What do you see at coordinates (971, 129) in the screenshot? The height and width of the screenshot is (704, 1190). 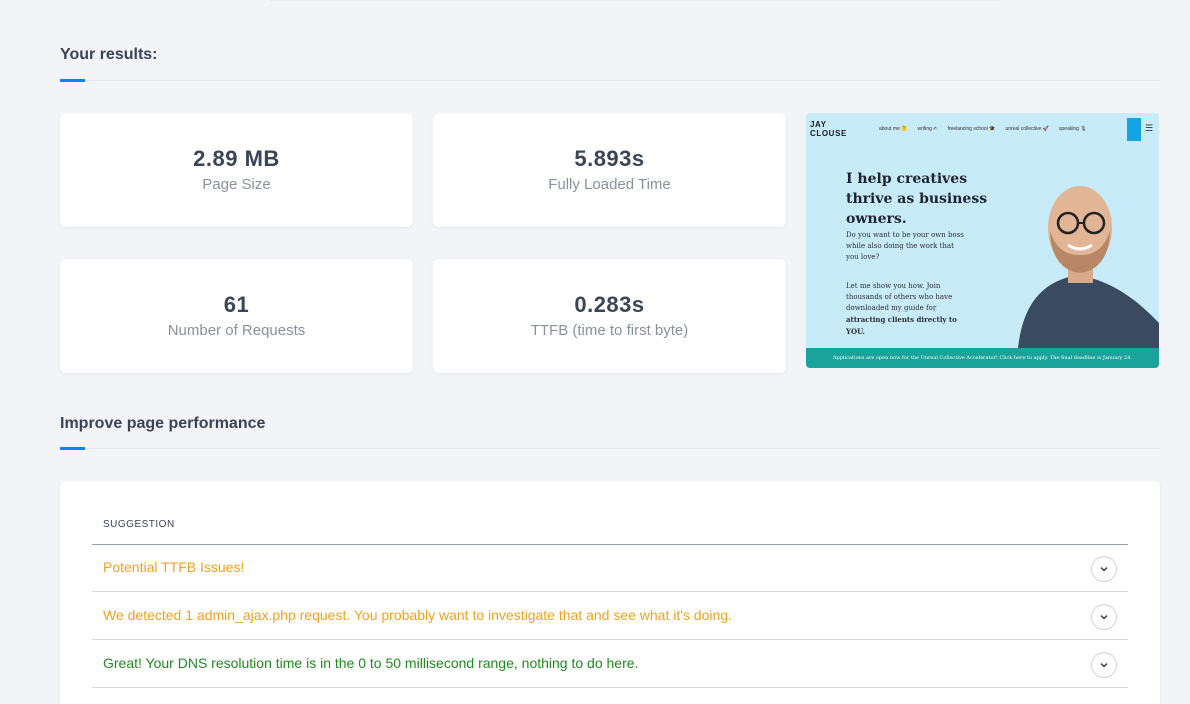 I see `preview-nav-item: freelancing school 🎓` at bounding box center [971, 129].